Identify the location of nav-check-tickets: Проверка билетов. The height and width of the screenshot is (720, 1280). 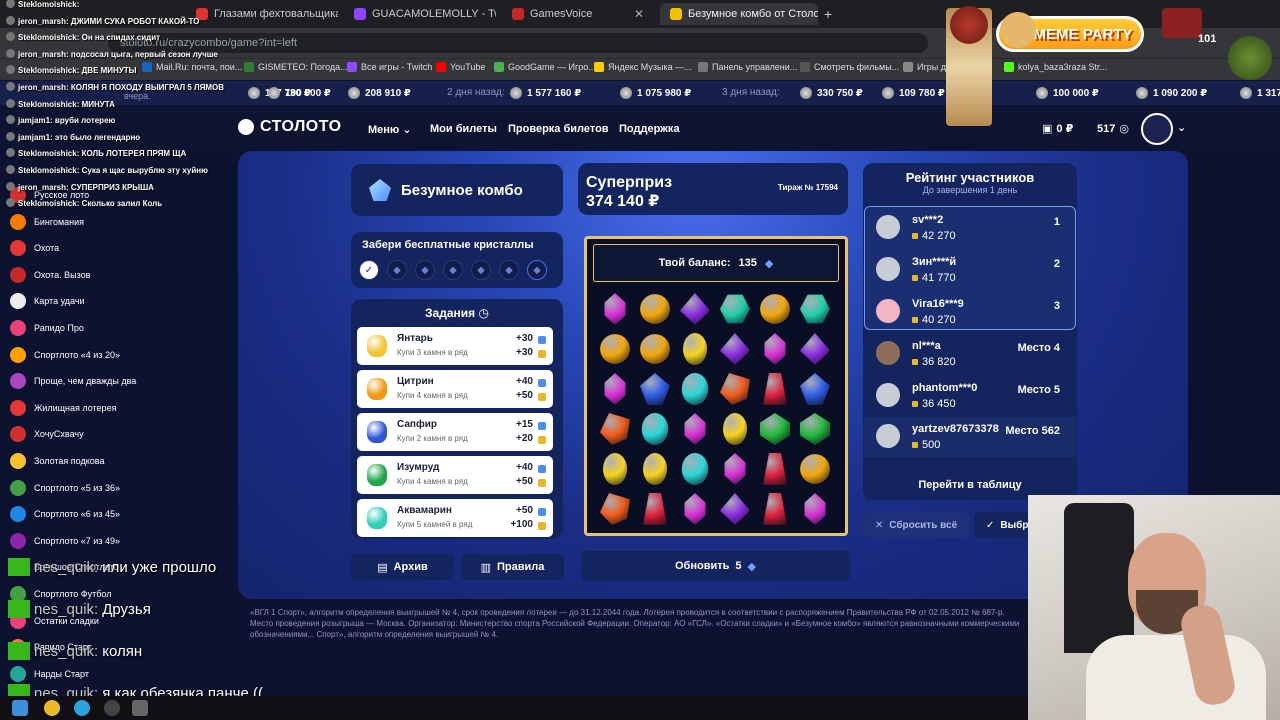
(558, 129).